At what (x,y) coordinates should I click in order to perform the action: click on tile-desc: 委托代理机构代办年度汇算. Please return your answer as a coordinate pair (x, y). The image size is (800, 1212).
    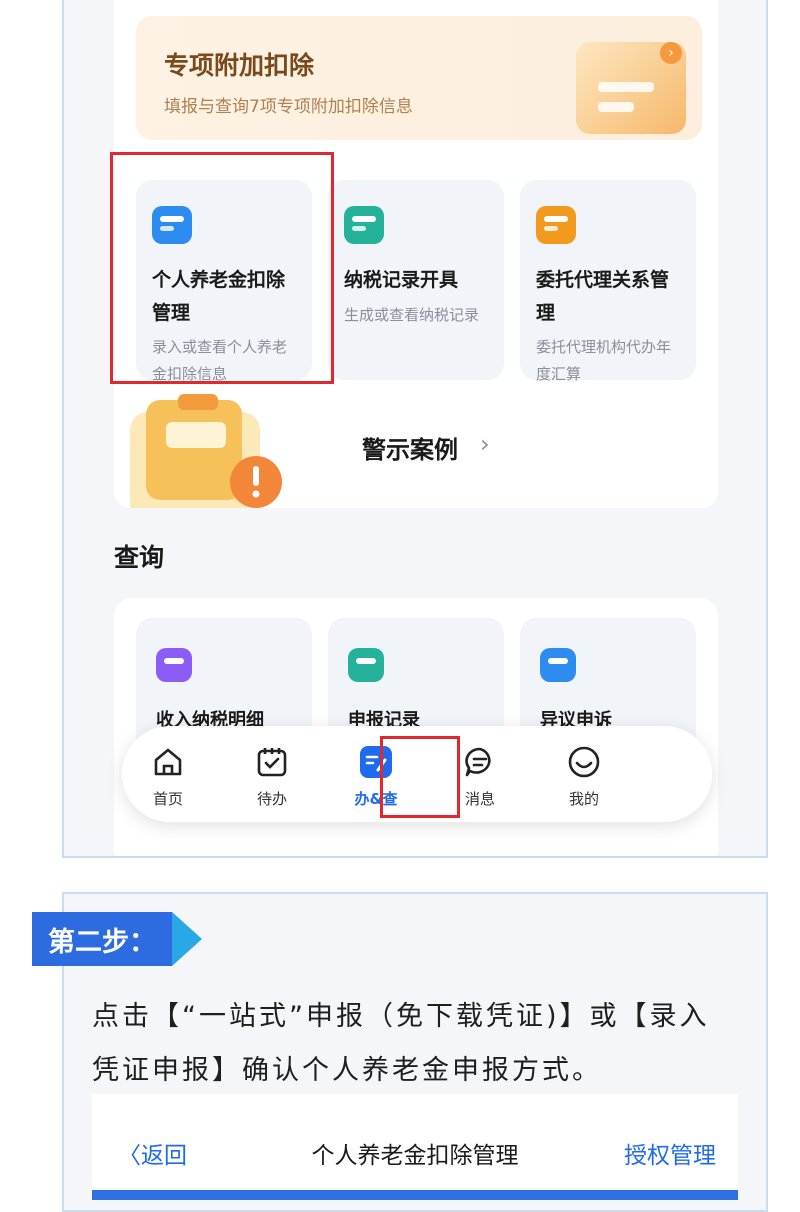
    Looking at the image, I should click on (604, 360).